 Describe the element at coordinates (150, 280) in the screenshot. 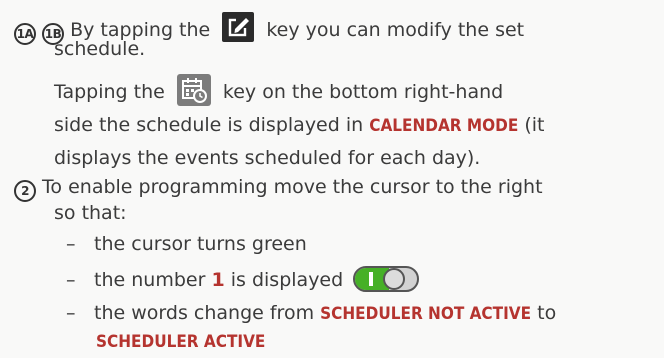

I see `bullet-text-pre: the number` at that location.